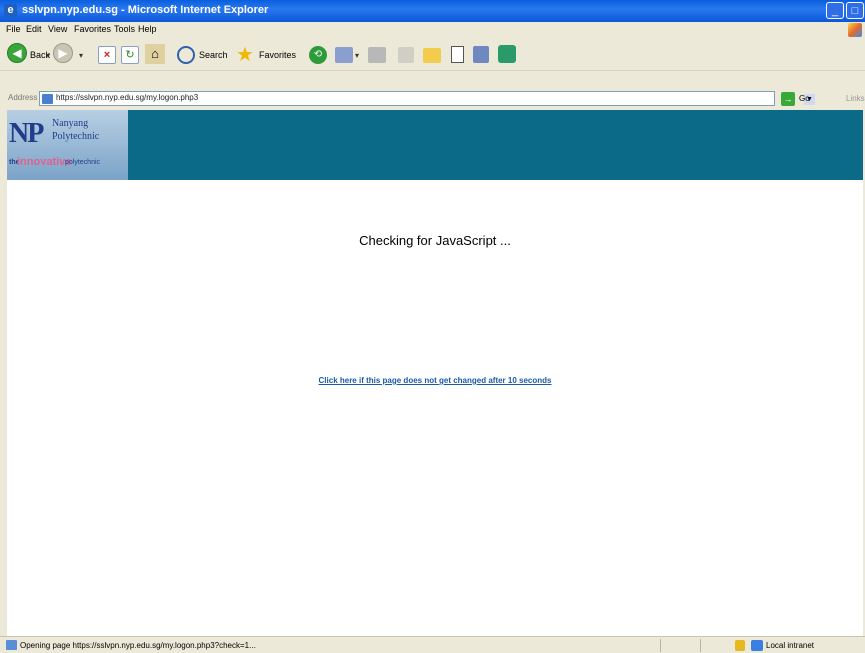  Describe the element at coordinates (318, 55) in the screenshot. I see `history-icon: ⟲` at that location.